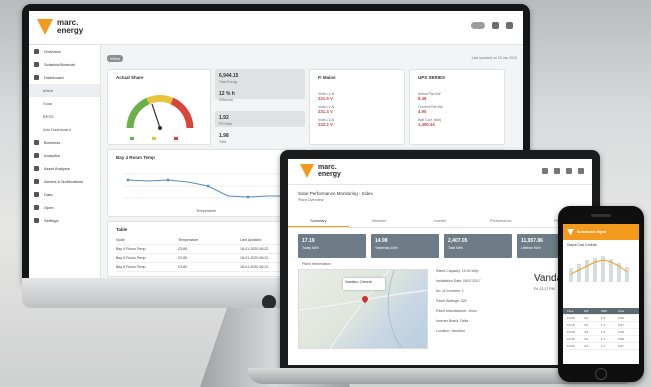 This screenshot has width=651, height=387. I want to click on table-row: 12:45 4.6 1.1 0.28, so click(601, 339).